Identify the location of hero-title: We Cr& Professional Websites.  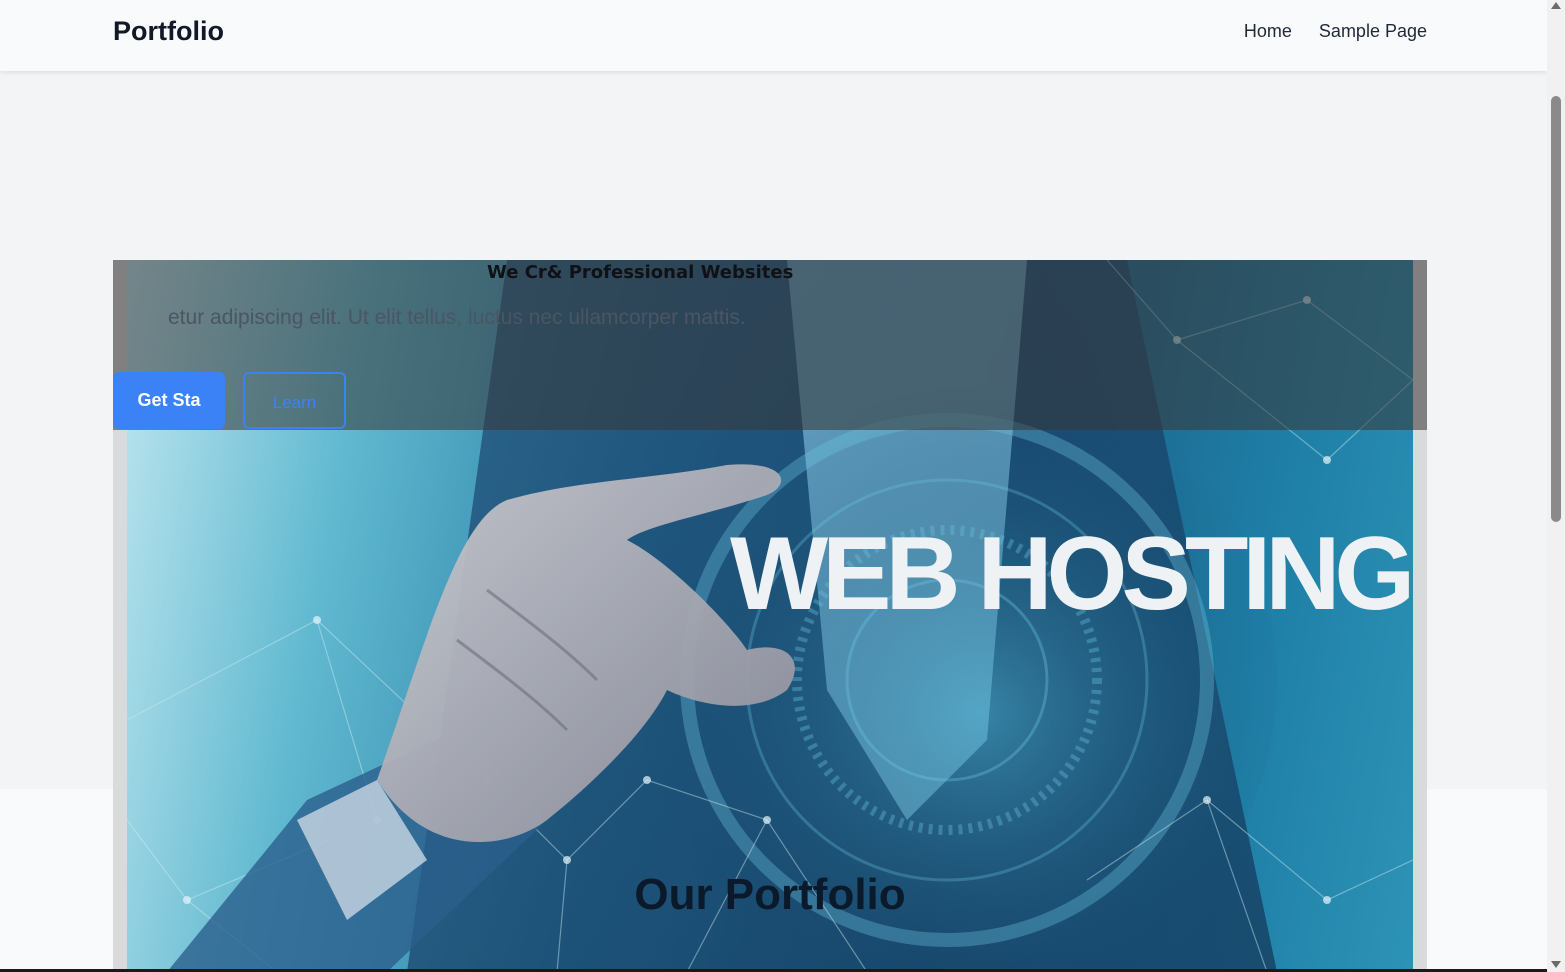
(640, 272).